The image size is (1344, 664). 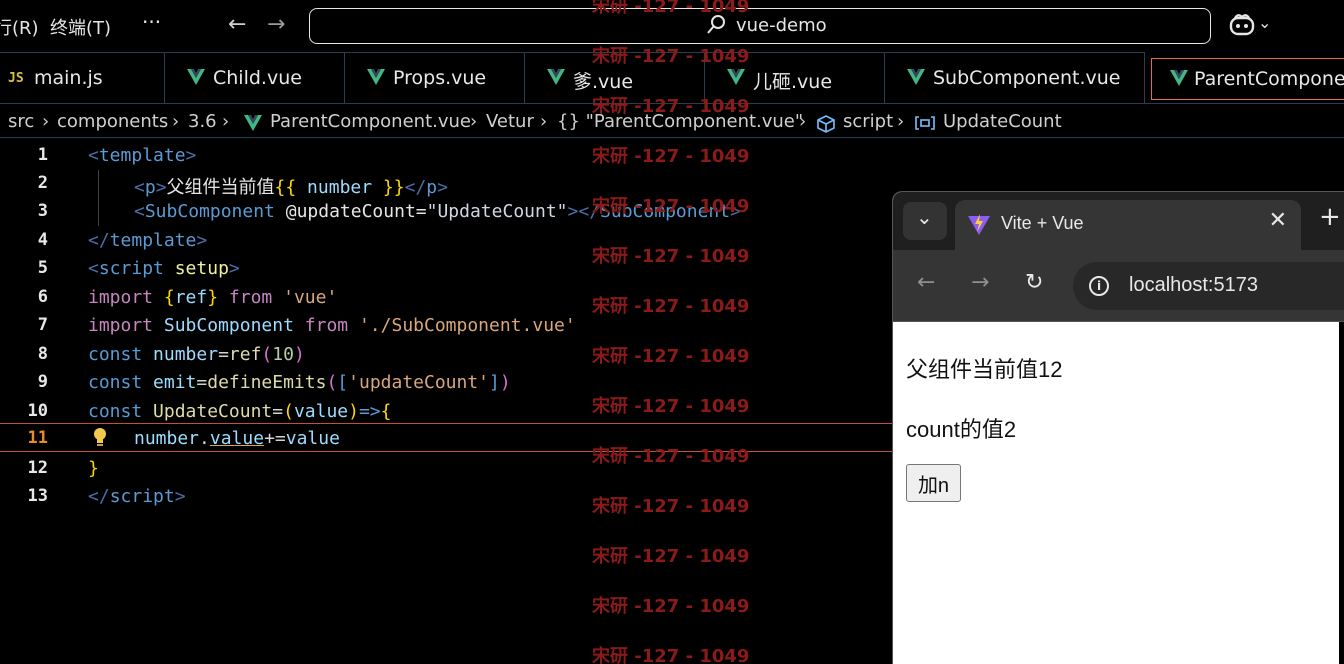 I want to click on close-icon: ✕, so click(x=1278, y=220).